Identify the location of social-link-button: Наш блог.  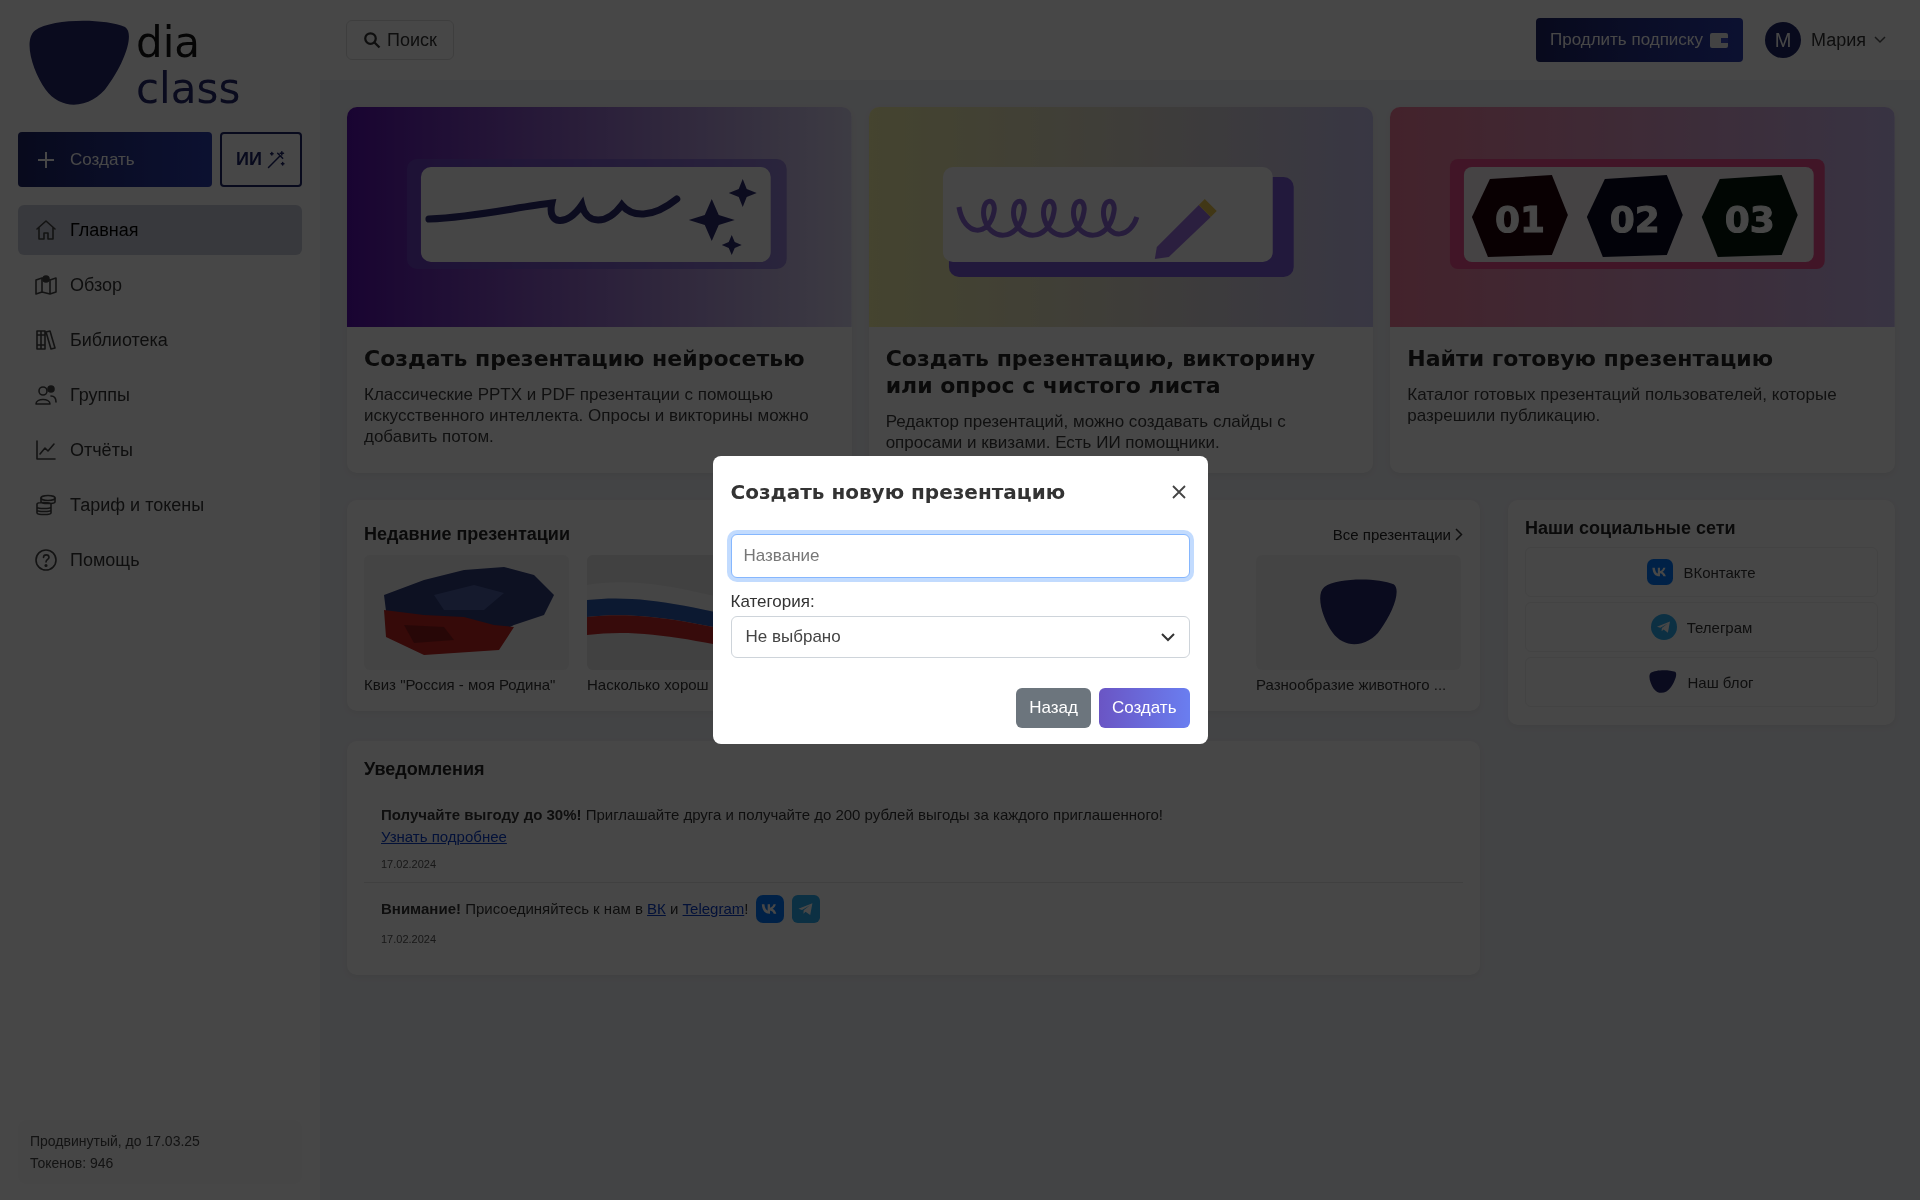
(1701, 682).